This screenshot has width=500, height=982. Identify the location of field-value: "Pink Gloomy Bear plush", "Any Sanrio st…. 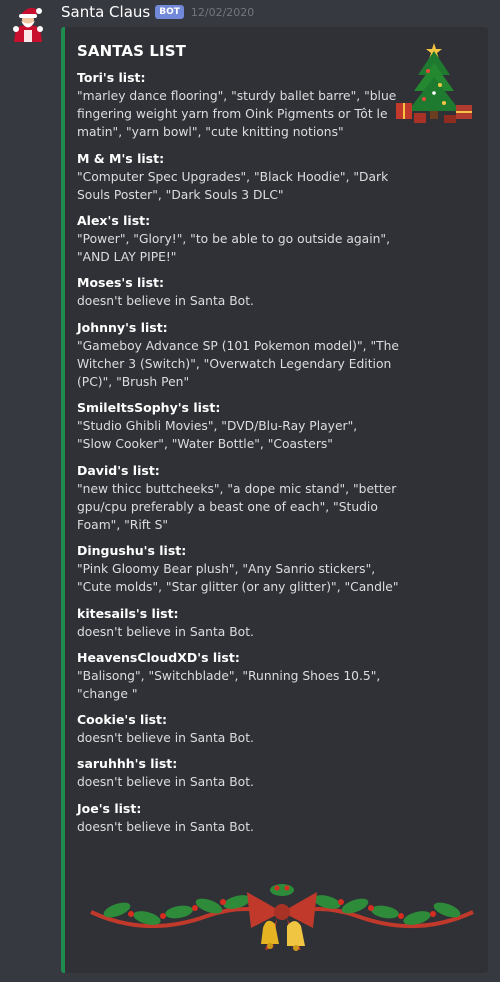
(238, 578).